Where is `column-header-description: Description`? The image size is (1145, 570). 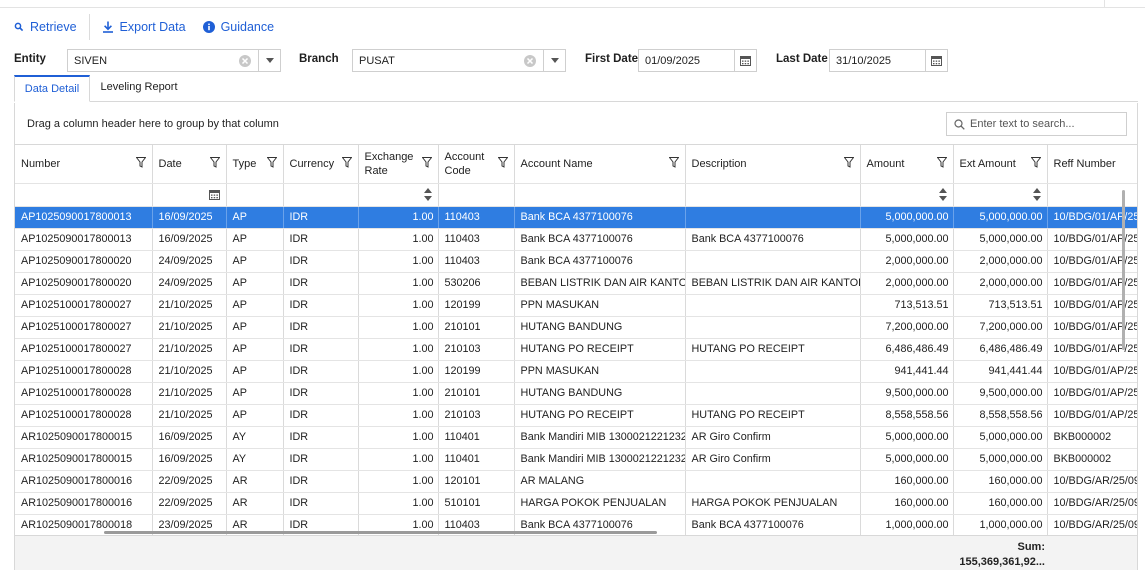
column-header-description: Description is located at coordinates (773, 164).